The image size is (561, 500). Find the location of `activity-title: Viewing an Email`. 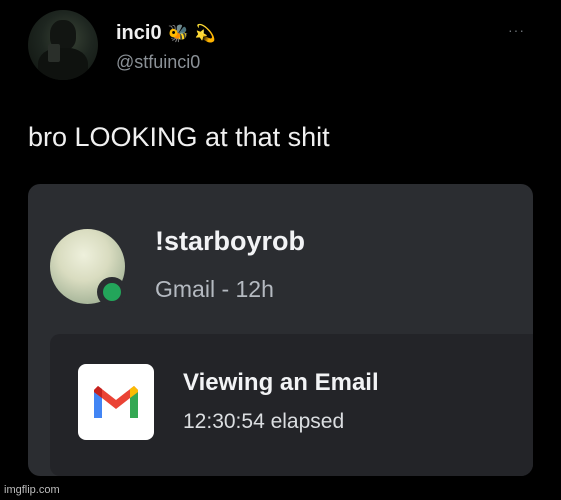

activity-title: Viewing an Email is located at coordinates (281, 382).